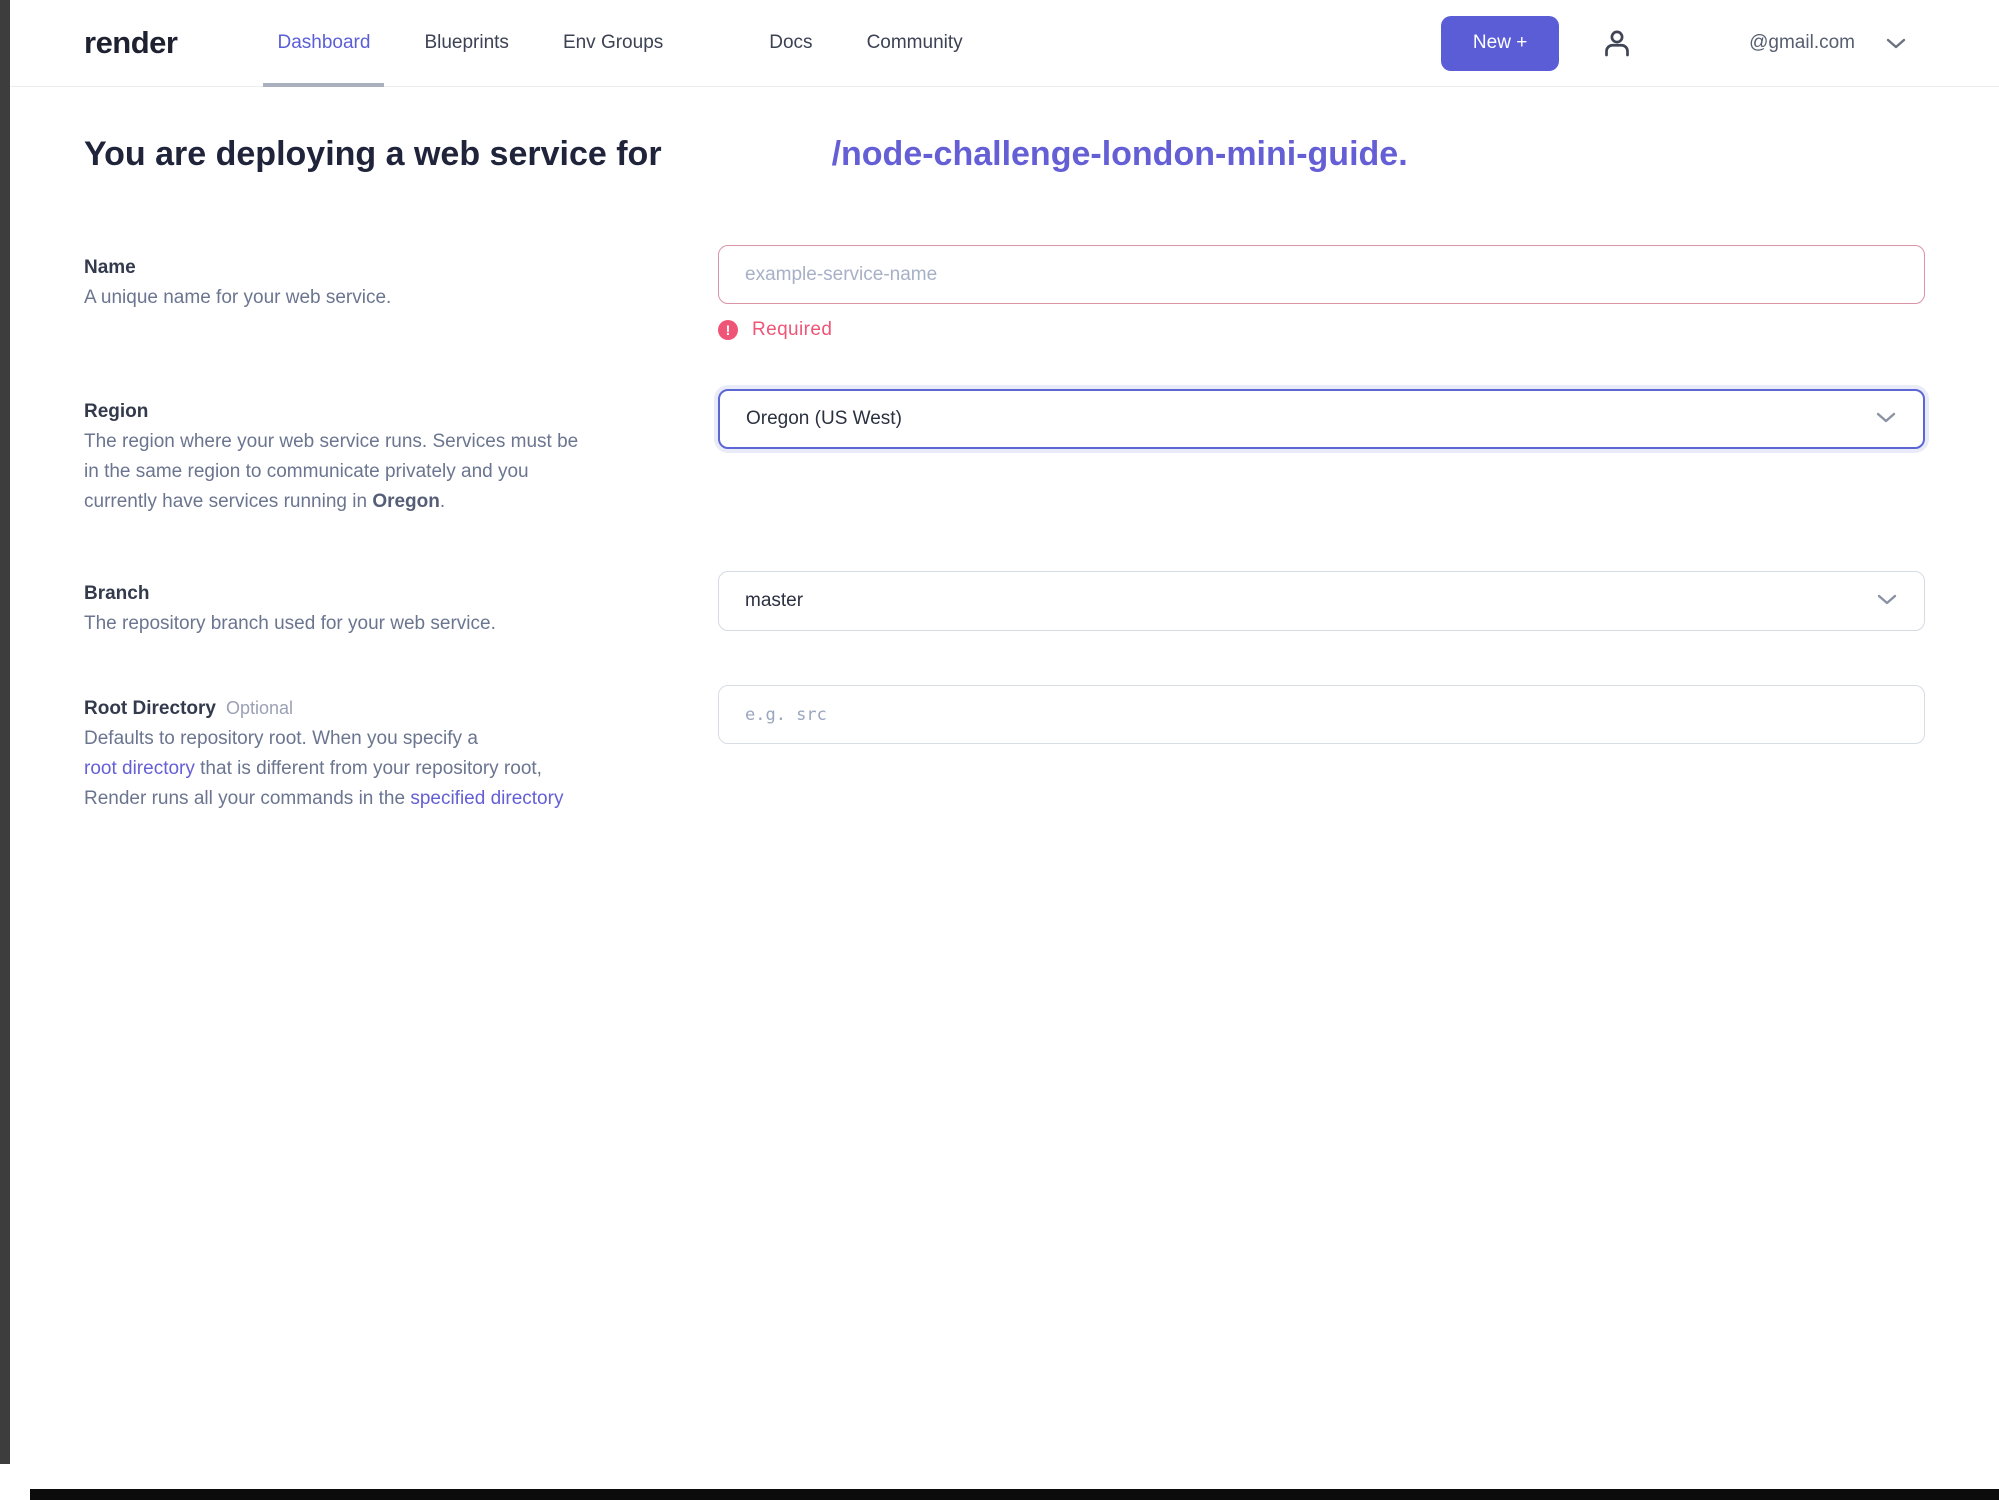 The height and width of the screenshot is (1500, 1999). Describe the element at coordinates (486, 798) in the screenshot. I see `specified-directory-doc-link: specified directory` at that location.